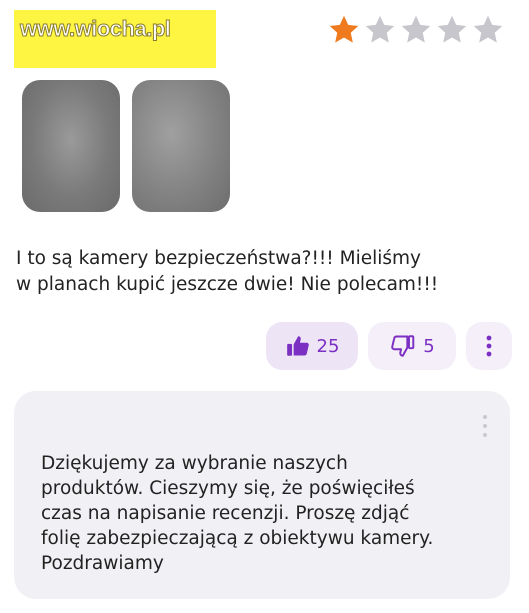 The image size is (529, 613). Describe the element at coordinates (485, 426) in the screenshot. I see `reply-kebab-menu-icon` at that location.